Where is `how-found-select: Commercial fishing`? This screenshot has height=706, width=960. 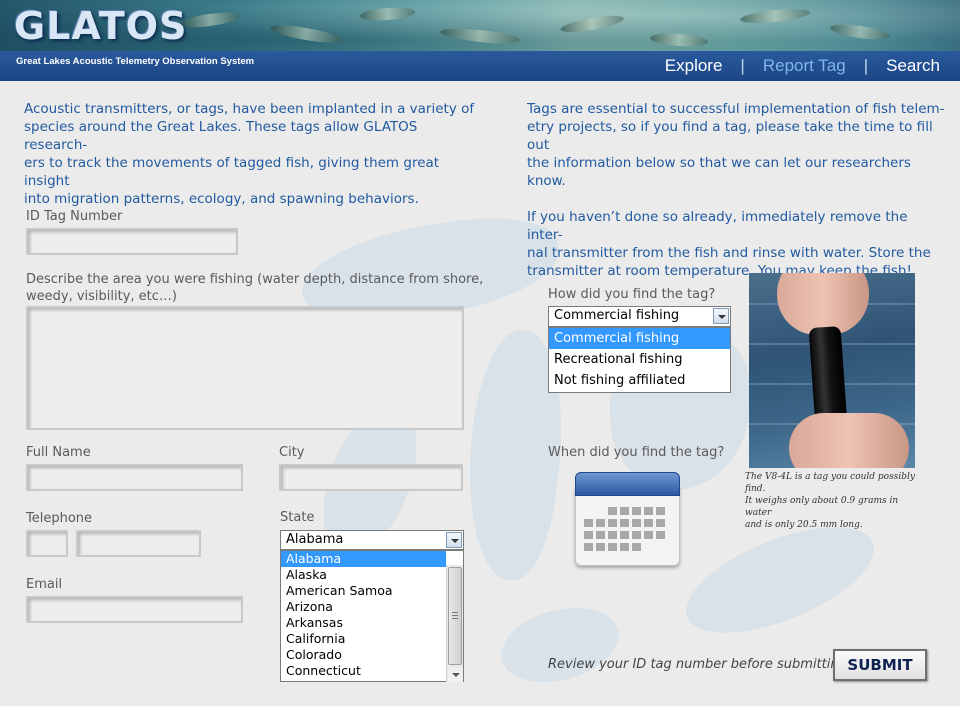
how-found-select: Commercial fishing is located at coordinates (639, 316).